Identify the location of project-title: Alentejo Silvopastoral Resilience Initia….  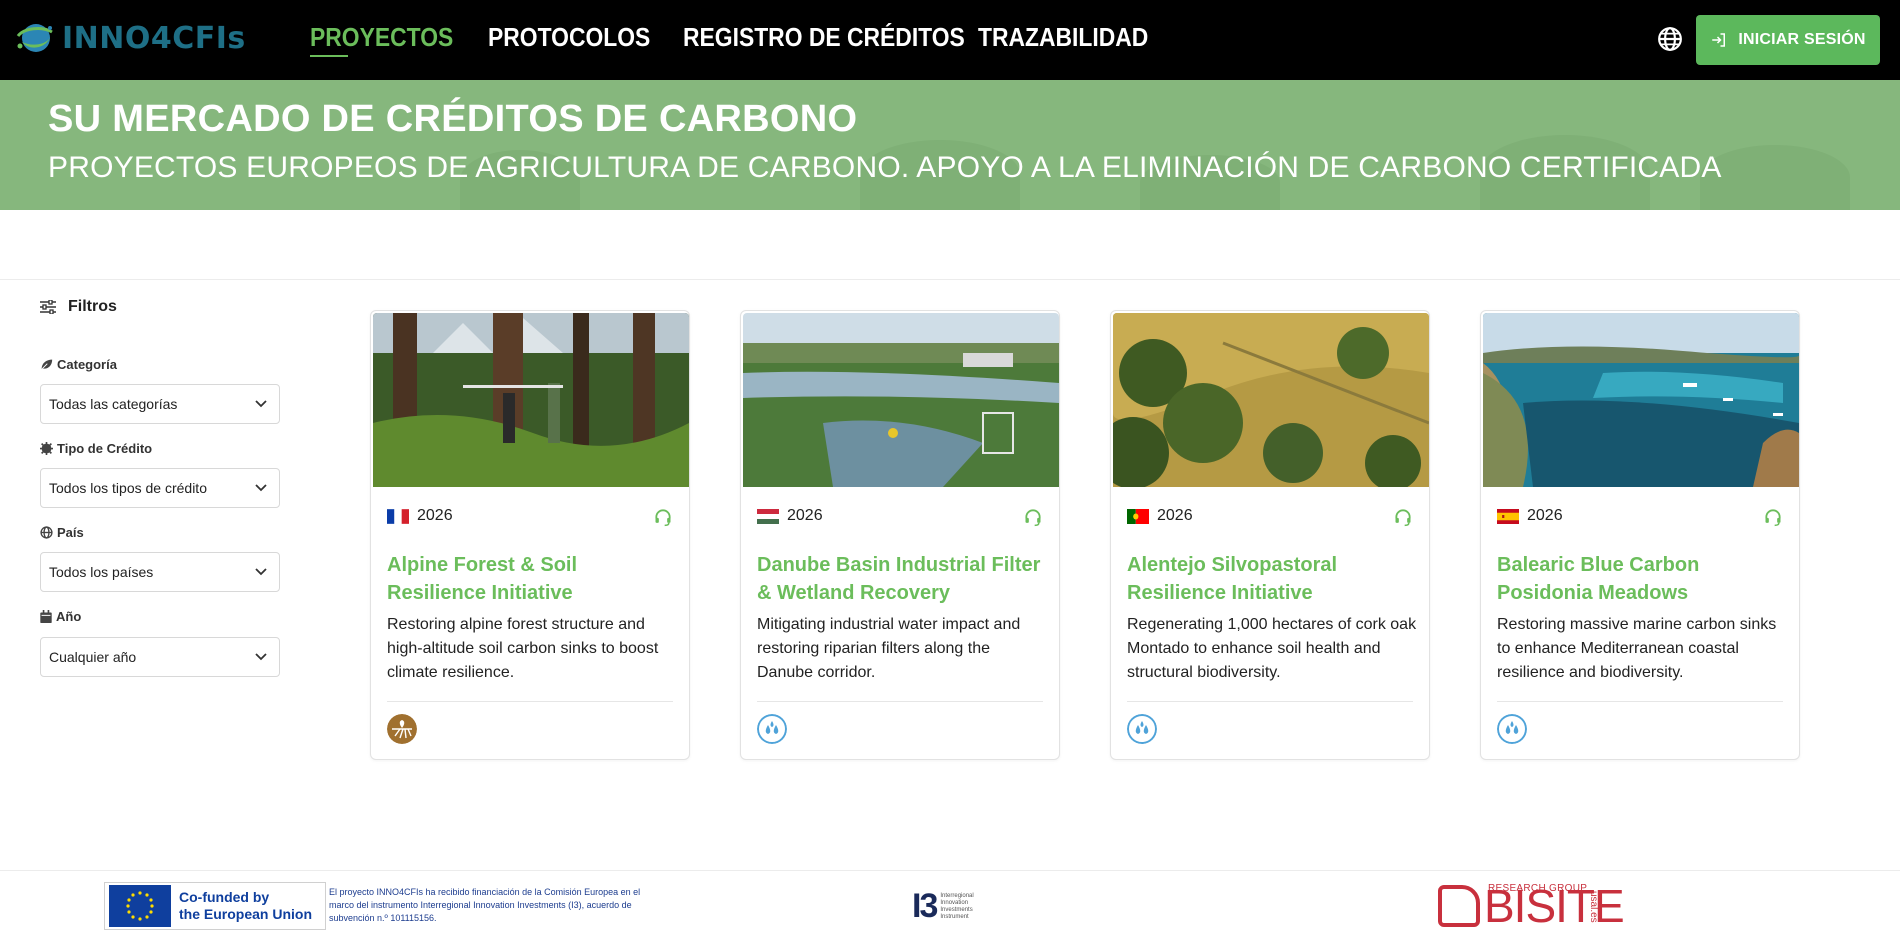
(1272, 579).